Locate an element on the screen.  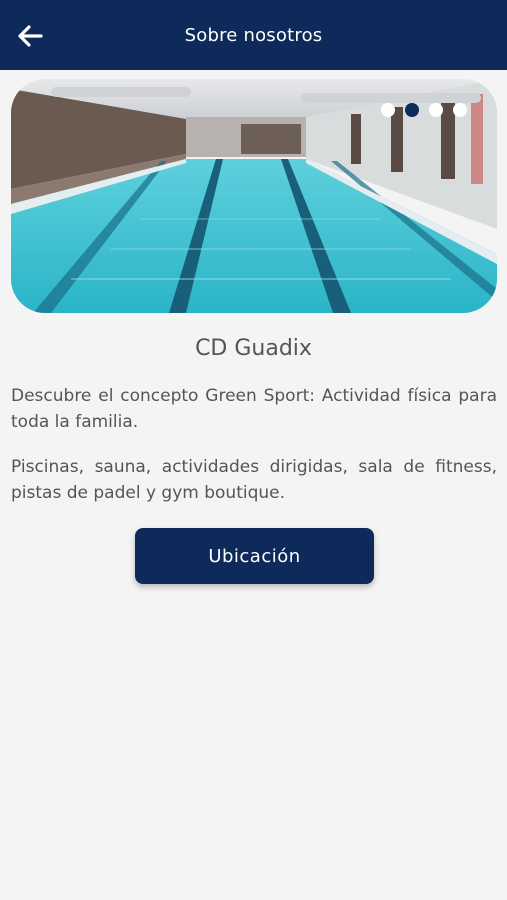
club-name: CD Guadix is located at coordinates (253, 348).